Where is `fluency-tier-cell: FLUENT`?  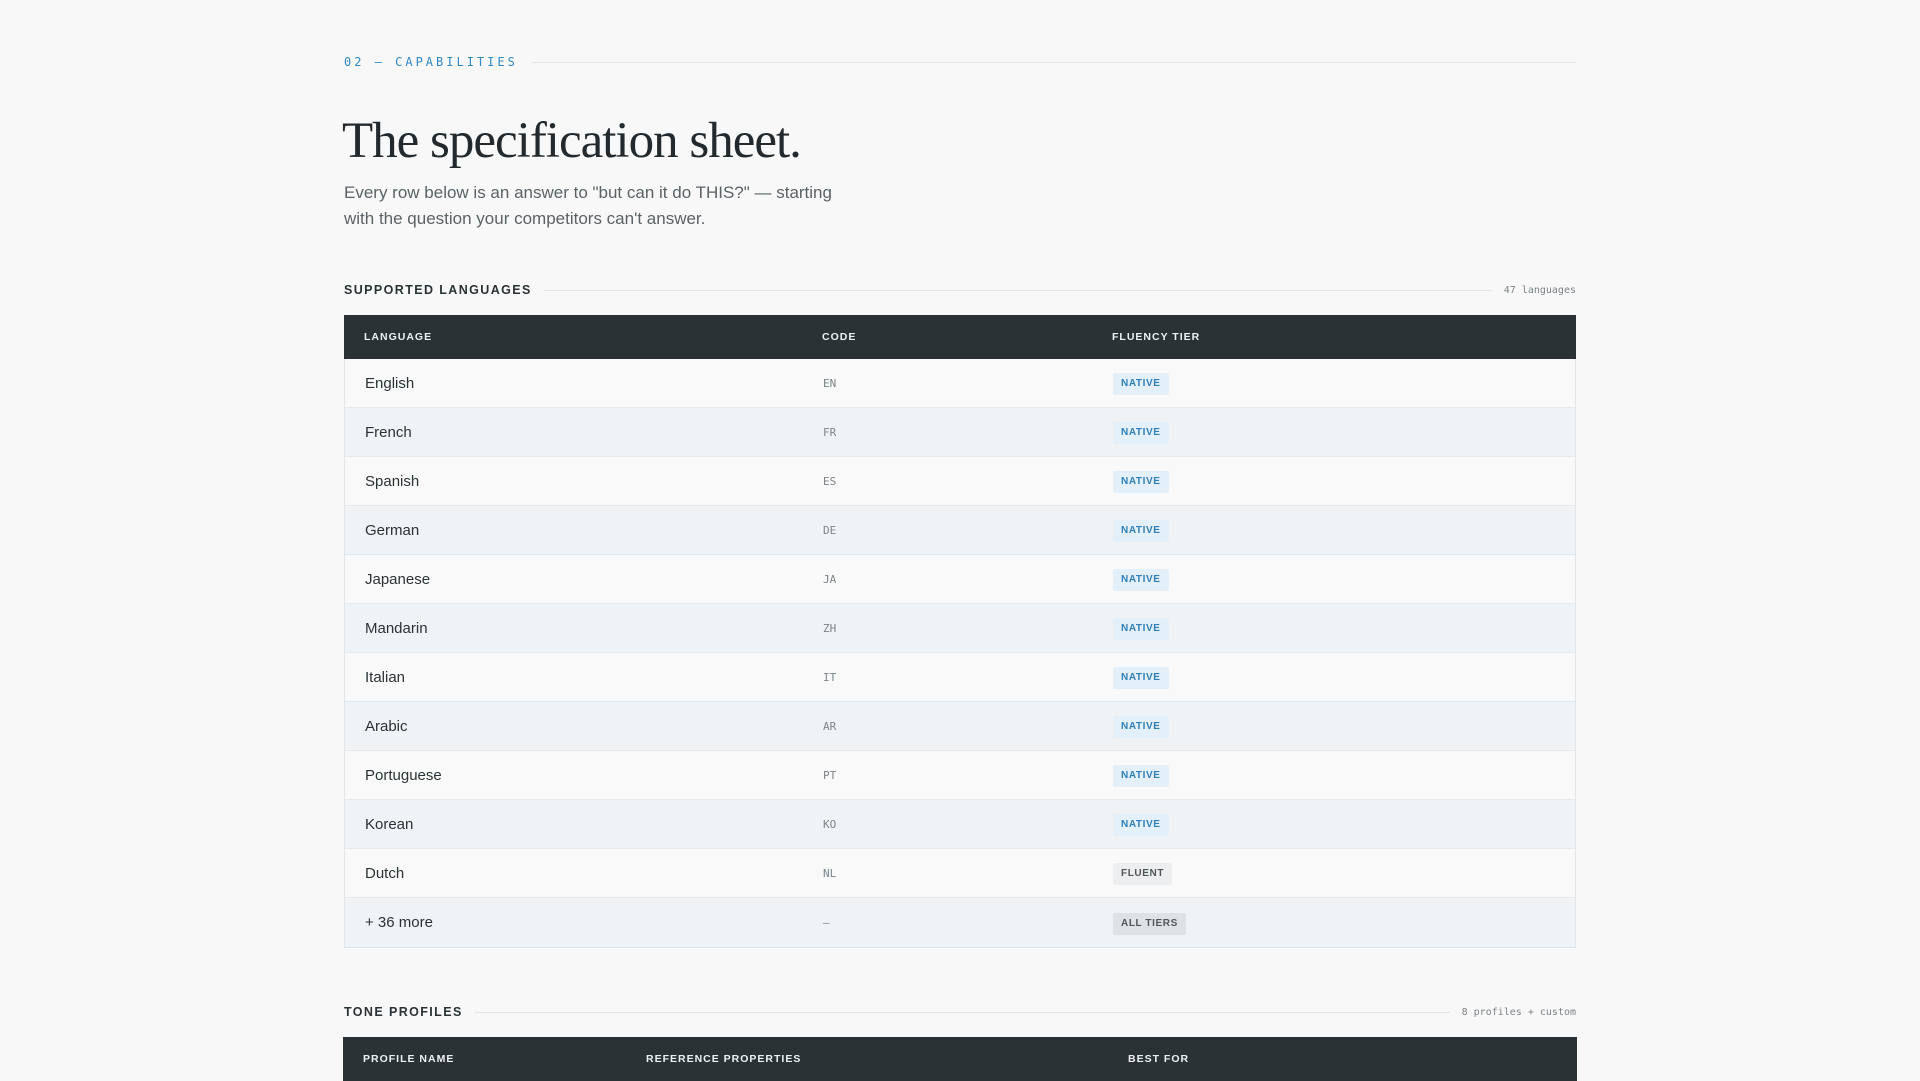
fluency-tier-cell: FLUENT is located at coordinates (1143, 873).